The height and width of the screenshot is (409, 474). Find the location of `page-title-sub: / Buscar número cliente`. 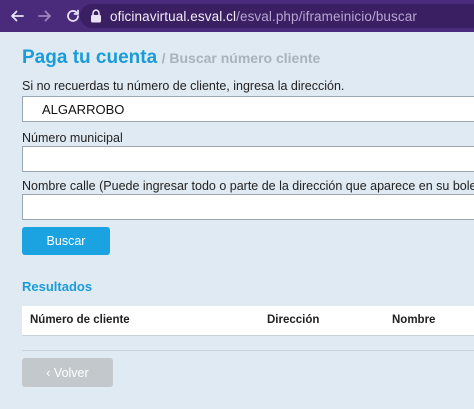

page-title-sub: / Buscar número cliente is located at coordinates (241, 58).